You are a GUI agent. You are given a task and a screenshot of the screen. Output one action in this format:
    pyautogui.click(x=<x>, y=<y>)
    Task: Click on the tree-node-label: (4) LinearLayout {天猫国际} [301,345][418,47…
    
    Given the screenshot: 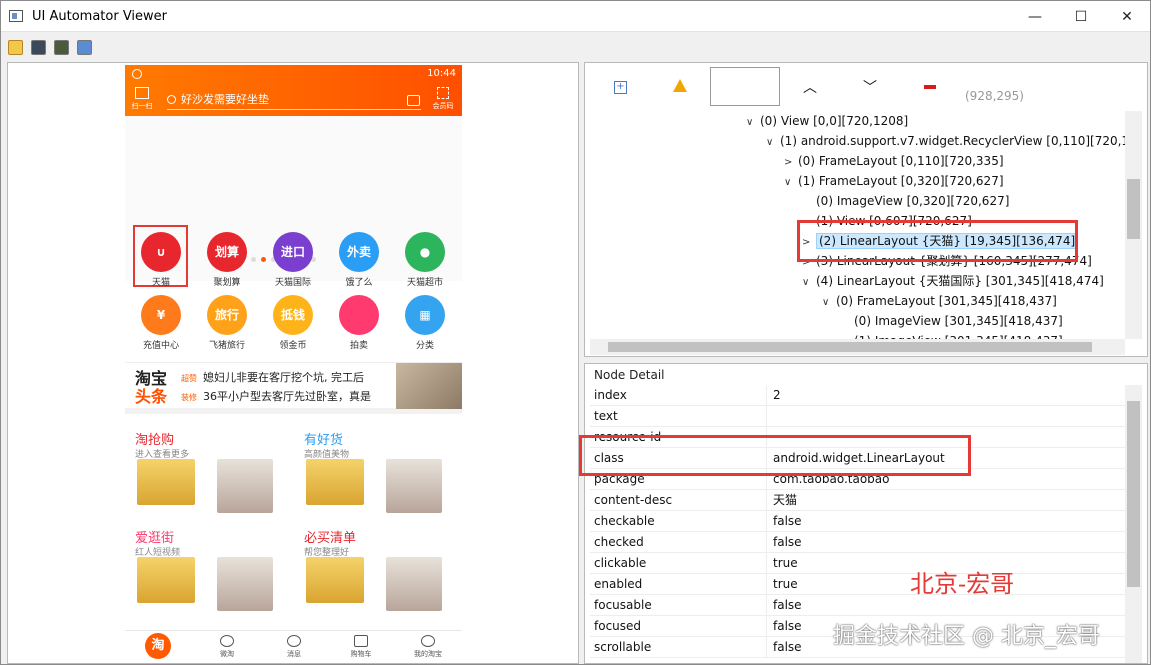 What is the action you would take?
    pyautogui.click(x=960, y=281)
    